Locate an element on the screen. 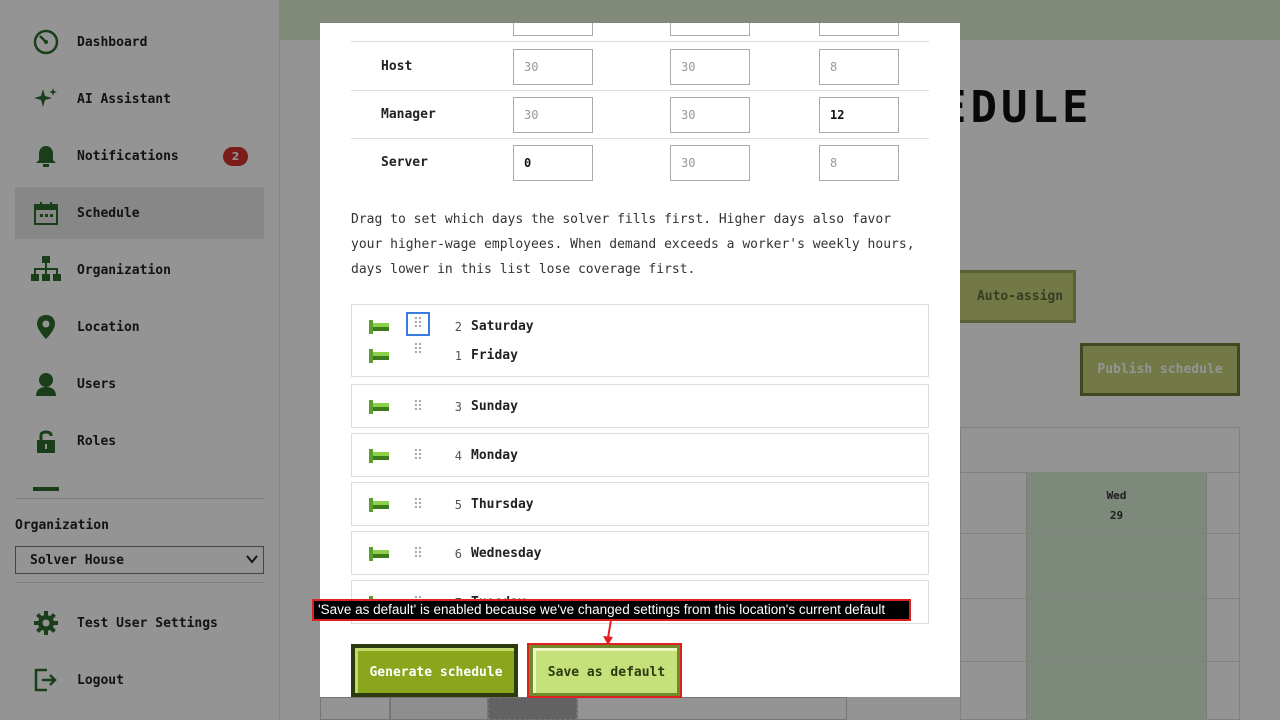 This screenshot has width=1280, height=720. day-card: ⠿ 5 Thursday is located at coordinates (640, 504).